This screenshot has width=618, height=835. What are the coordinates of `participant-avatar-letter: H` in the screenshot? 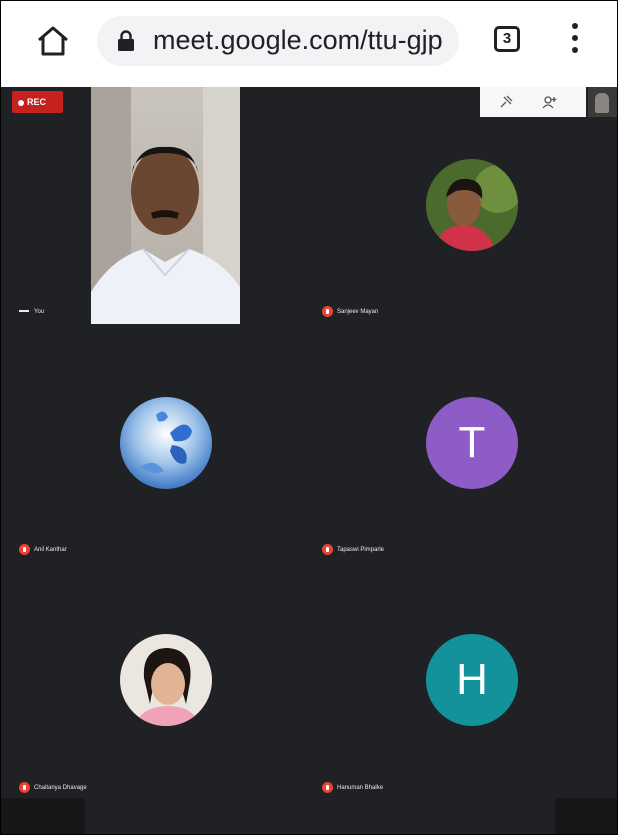 It's located at (472, 680).